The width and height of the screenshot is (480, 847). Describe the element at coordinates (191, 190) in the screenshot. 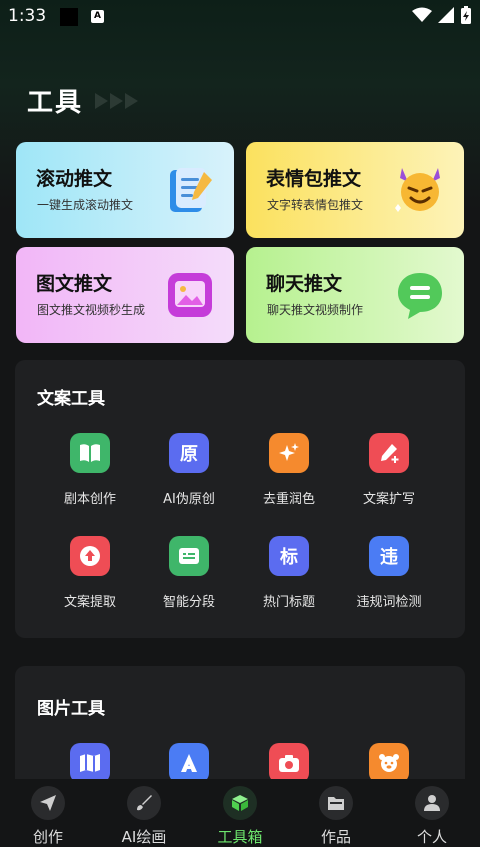

I see `notebook-pen-icon` at that location.